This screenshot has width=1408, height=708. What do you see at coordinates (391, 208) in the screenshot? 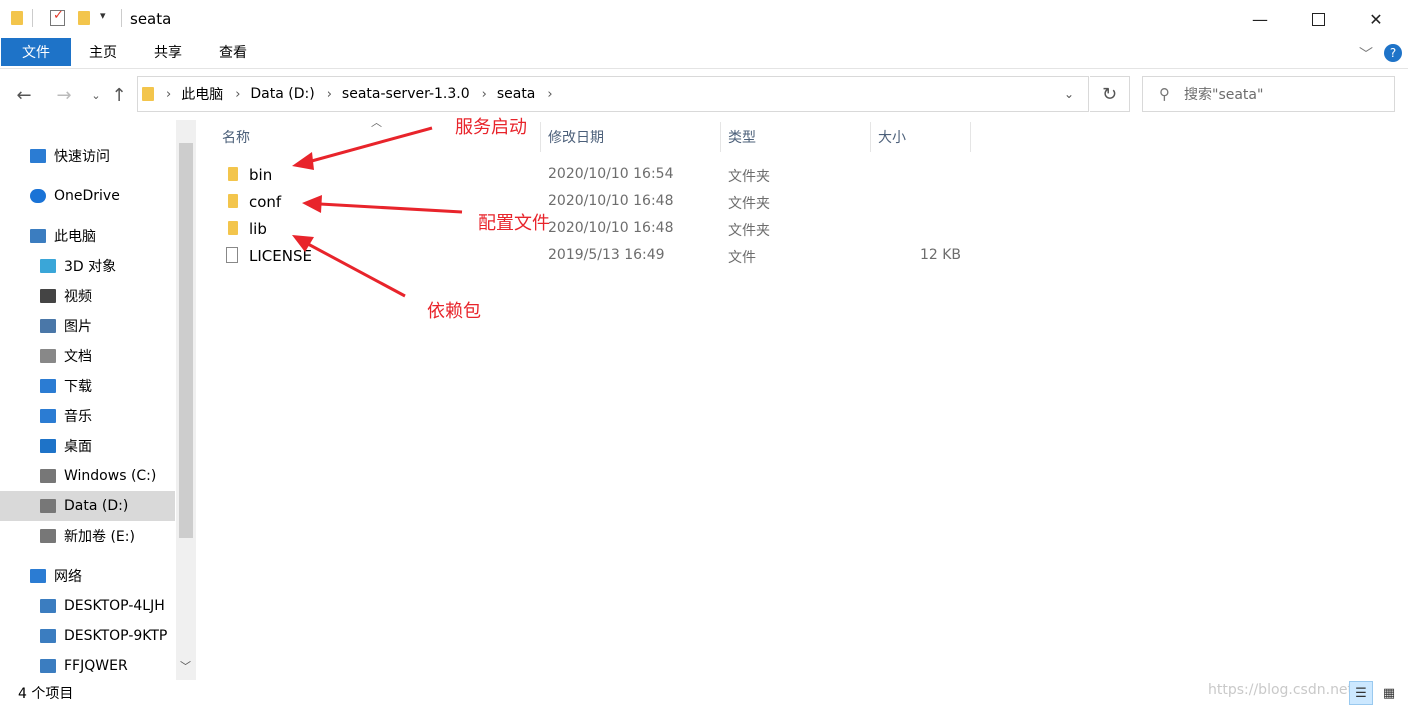
I see `arrow-to-conf` at bounding box center [391, 208].